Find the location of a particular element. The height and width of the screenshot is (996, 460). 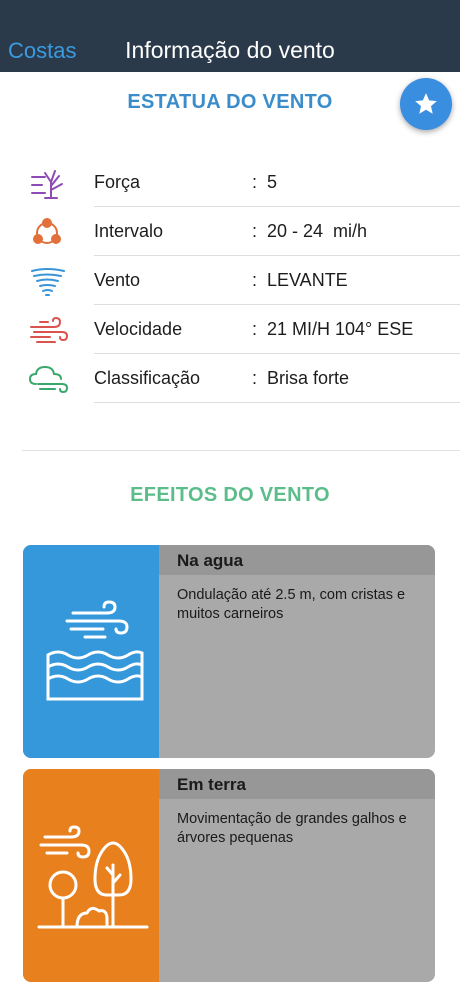

stat-value-classification: Brisa forte is located at coordinates (308, 378).